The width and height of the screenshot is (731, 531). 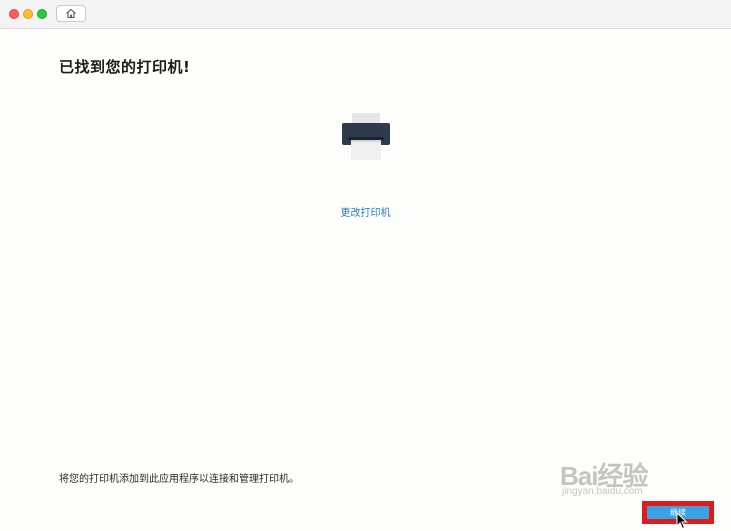 What do you see at coordinates (602, 491) in the screenshot?
I see `watermark-site: jingyan.baidu.com` at bounding box center [602, 491].